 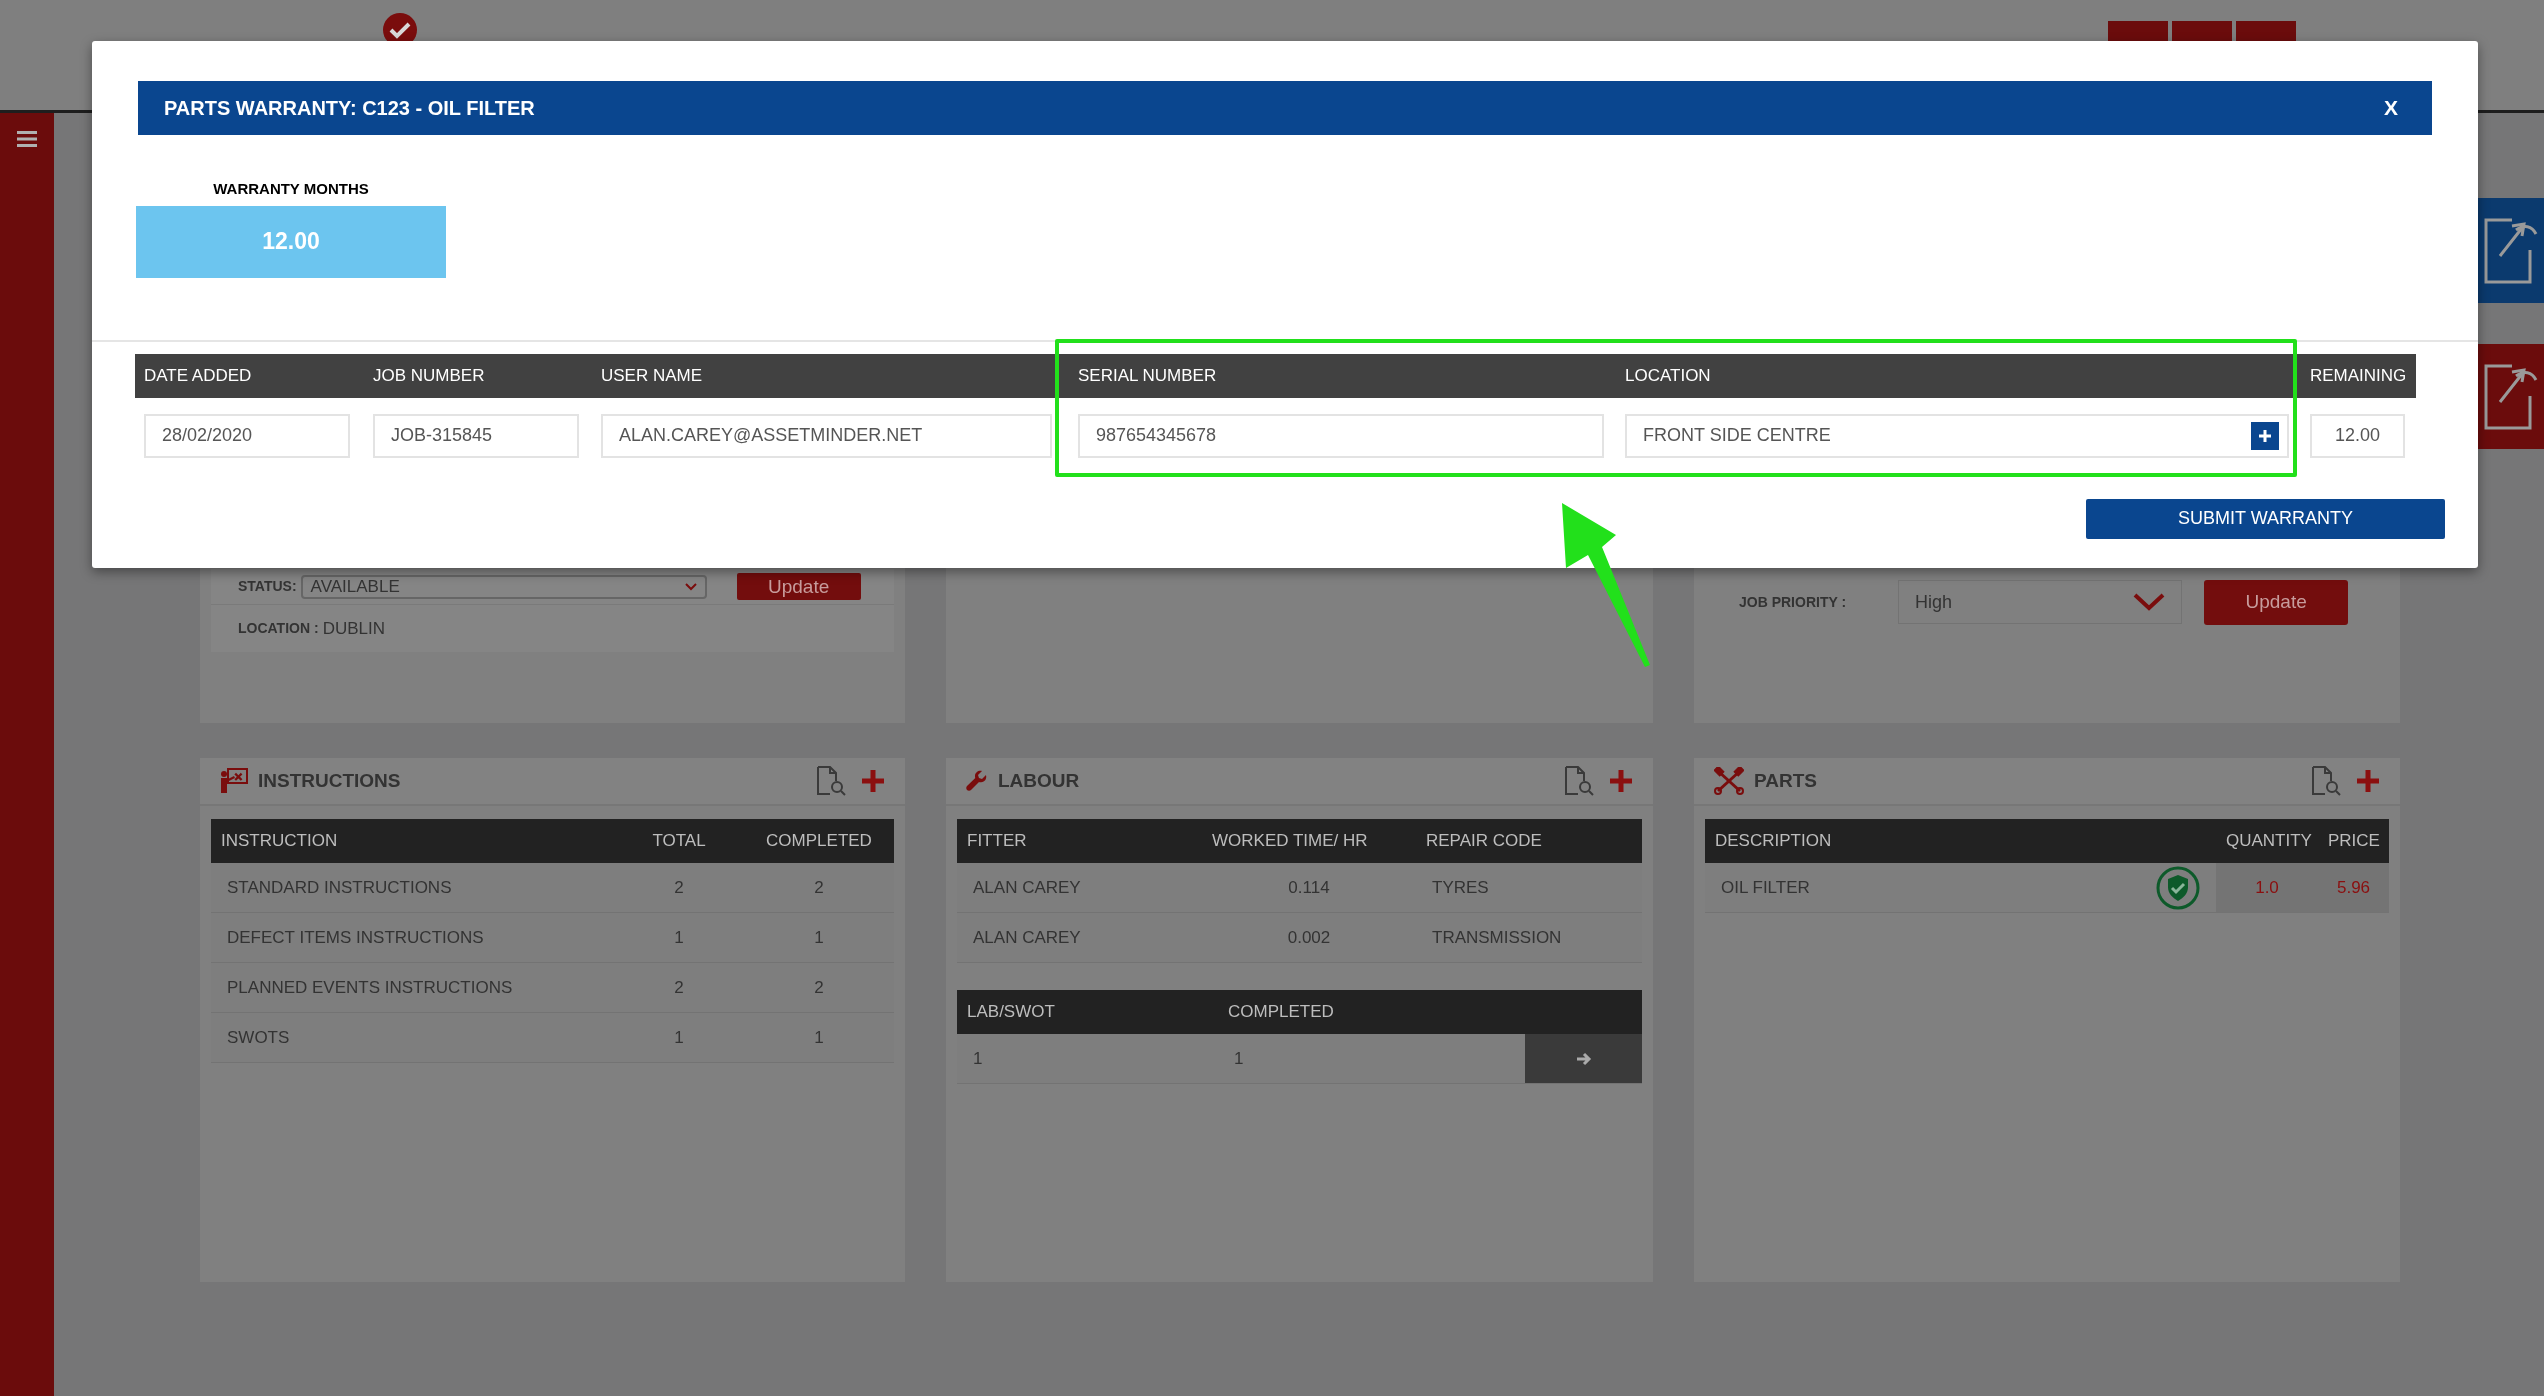 What do you see at coordinates (429, 375) in the screenshot?
I see `column-header: JOB NUMBER` at bounding box center [429, 375].